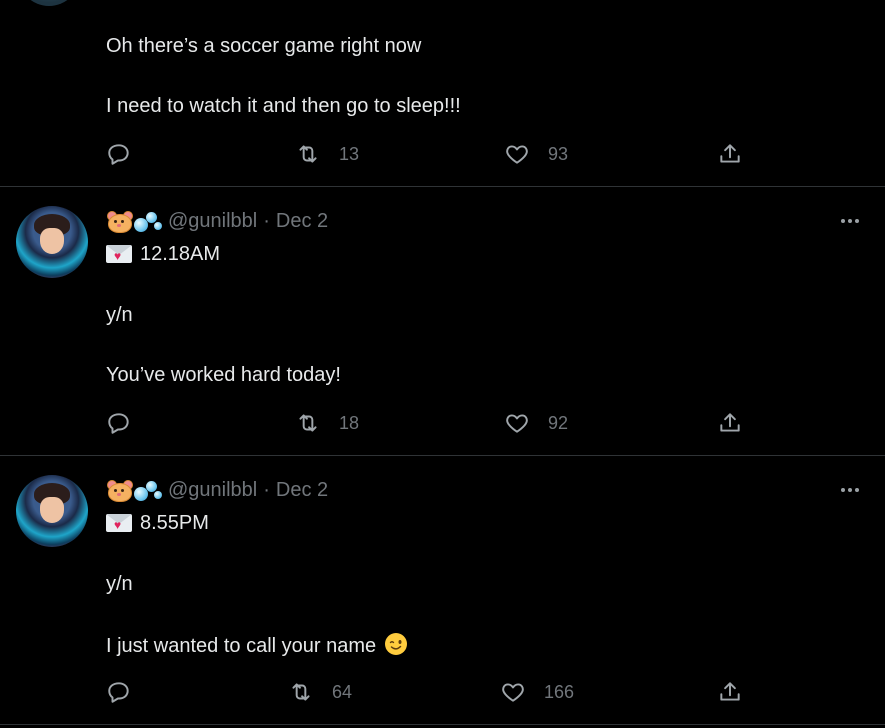 This screenshot has width=885, height=728. I want to click on retweet-button: 13, so click(327, 154).